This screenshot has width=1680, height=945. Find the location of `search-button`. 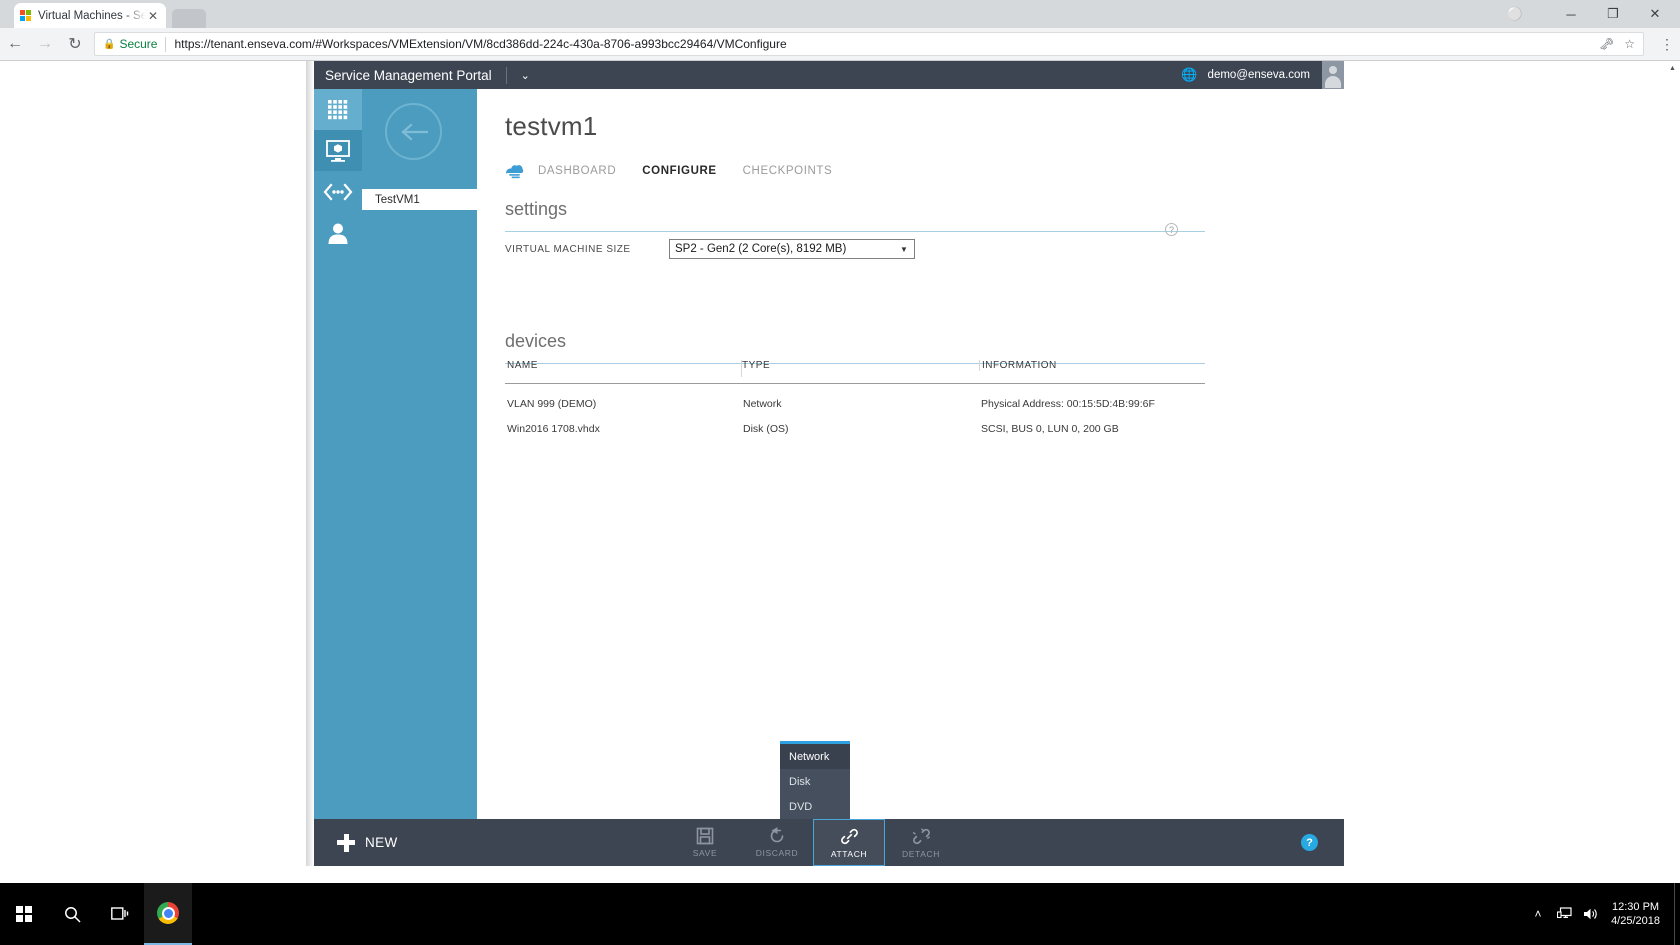

search-button is located at coordinates (72, 914).